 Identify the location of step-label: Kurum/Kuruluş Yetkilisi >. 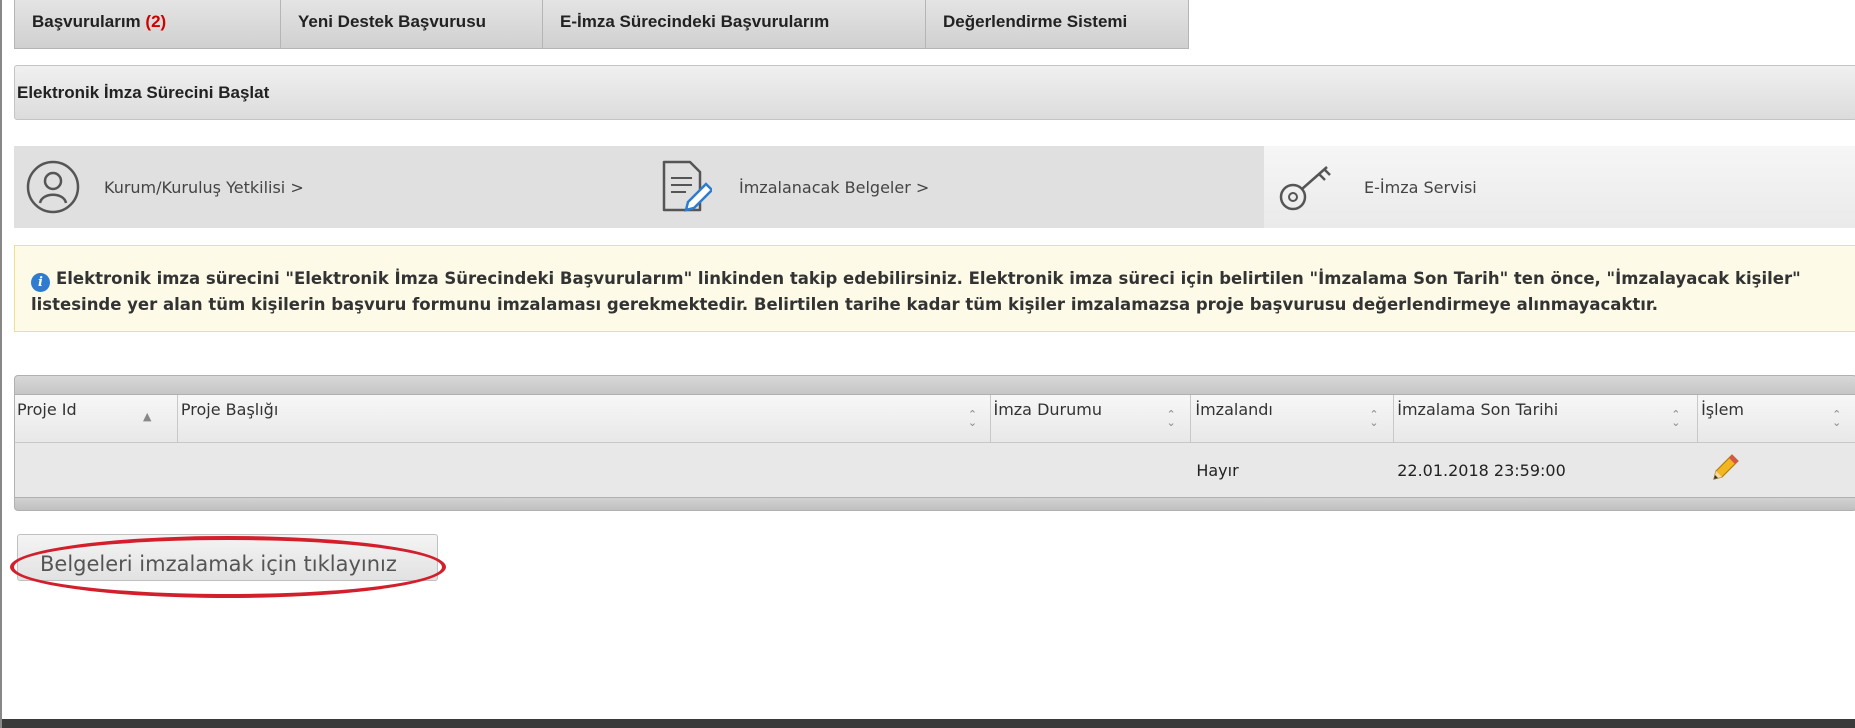
(204, 187).